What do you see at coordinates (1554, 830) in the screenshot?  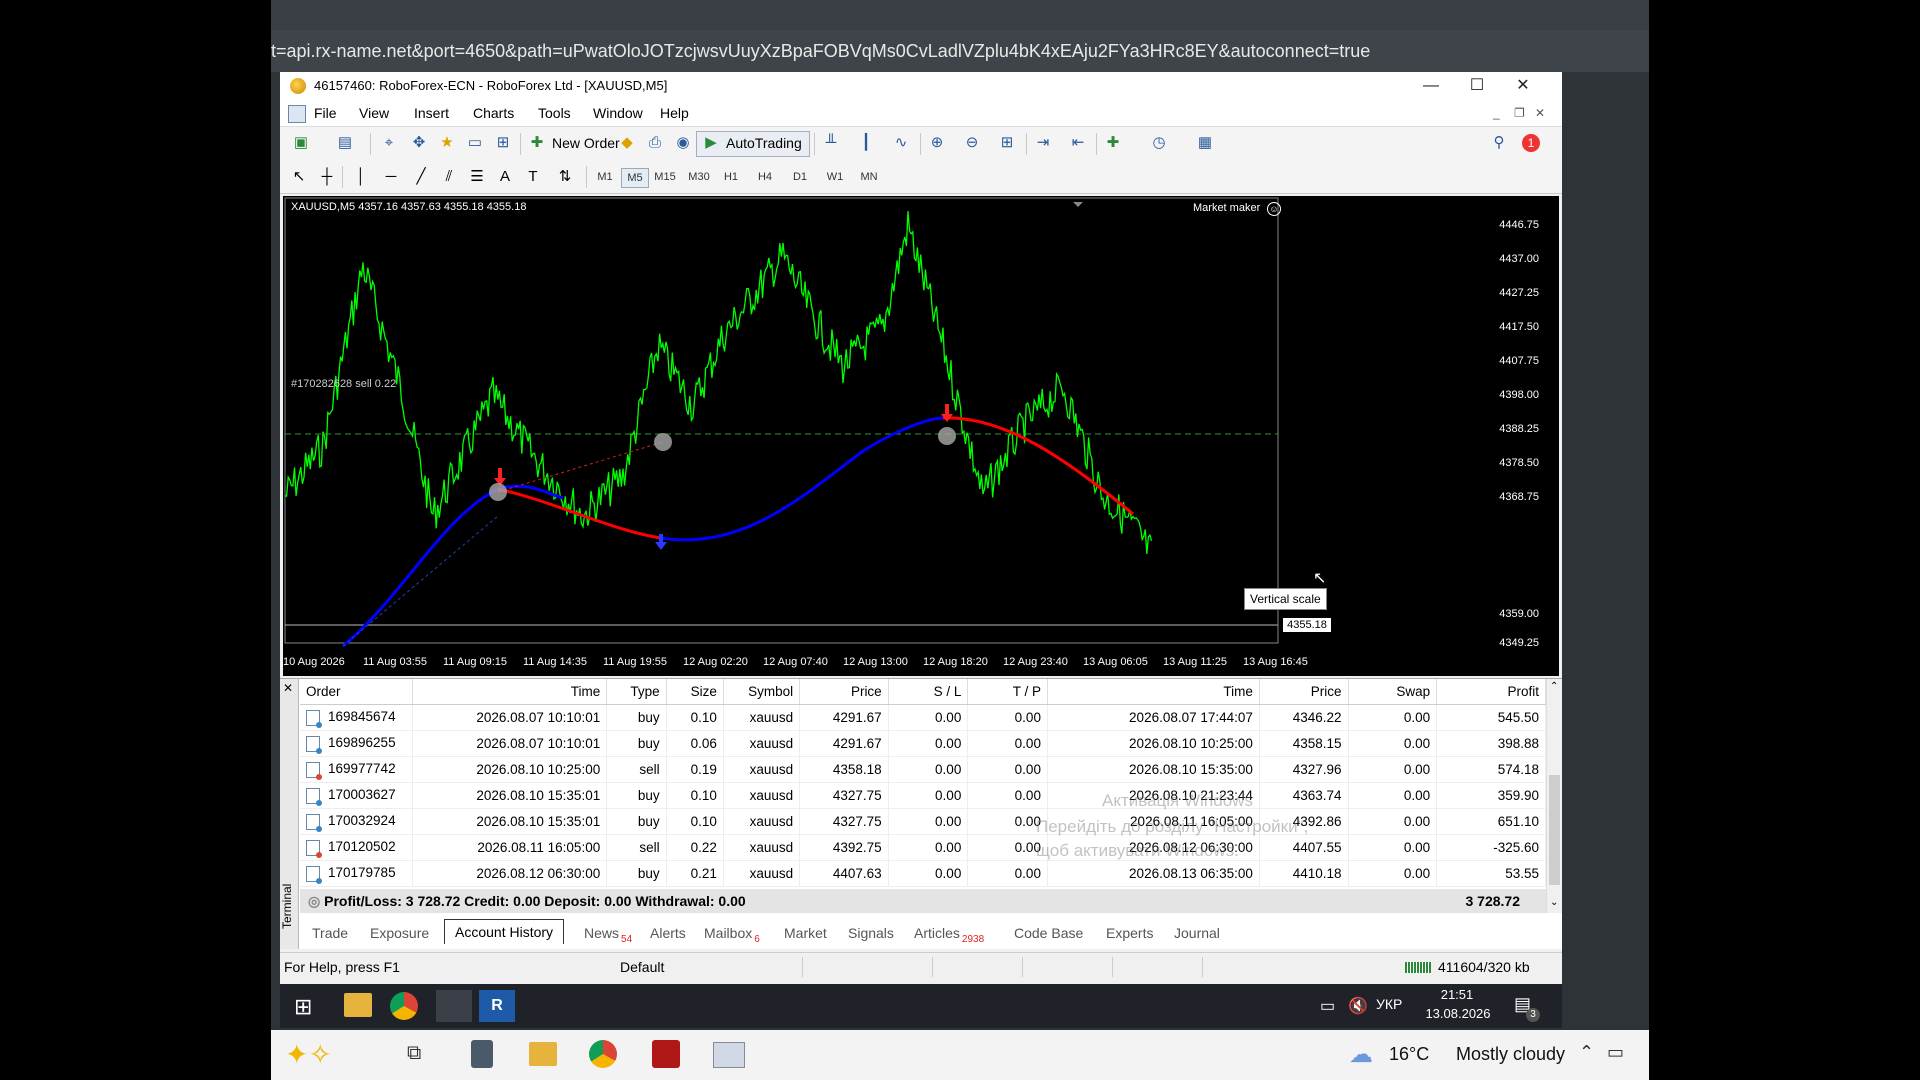 I see `scroll-thumb` at bounding box center [1554, 830].